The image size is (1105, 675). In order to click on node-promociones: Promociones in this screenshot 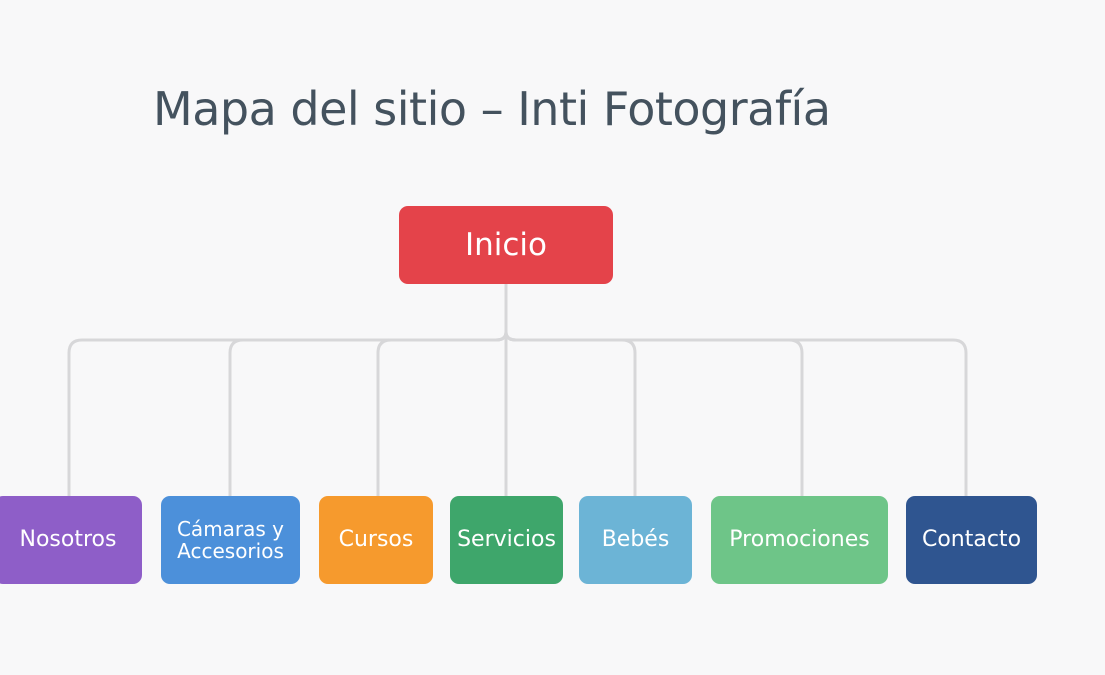, I will do `click(799, 540)`.